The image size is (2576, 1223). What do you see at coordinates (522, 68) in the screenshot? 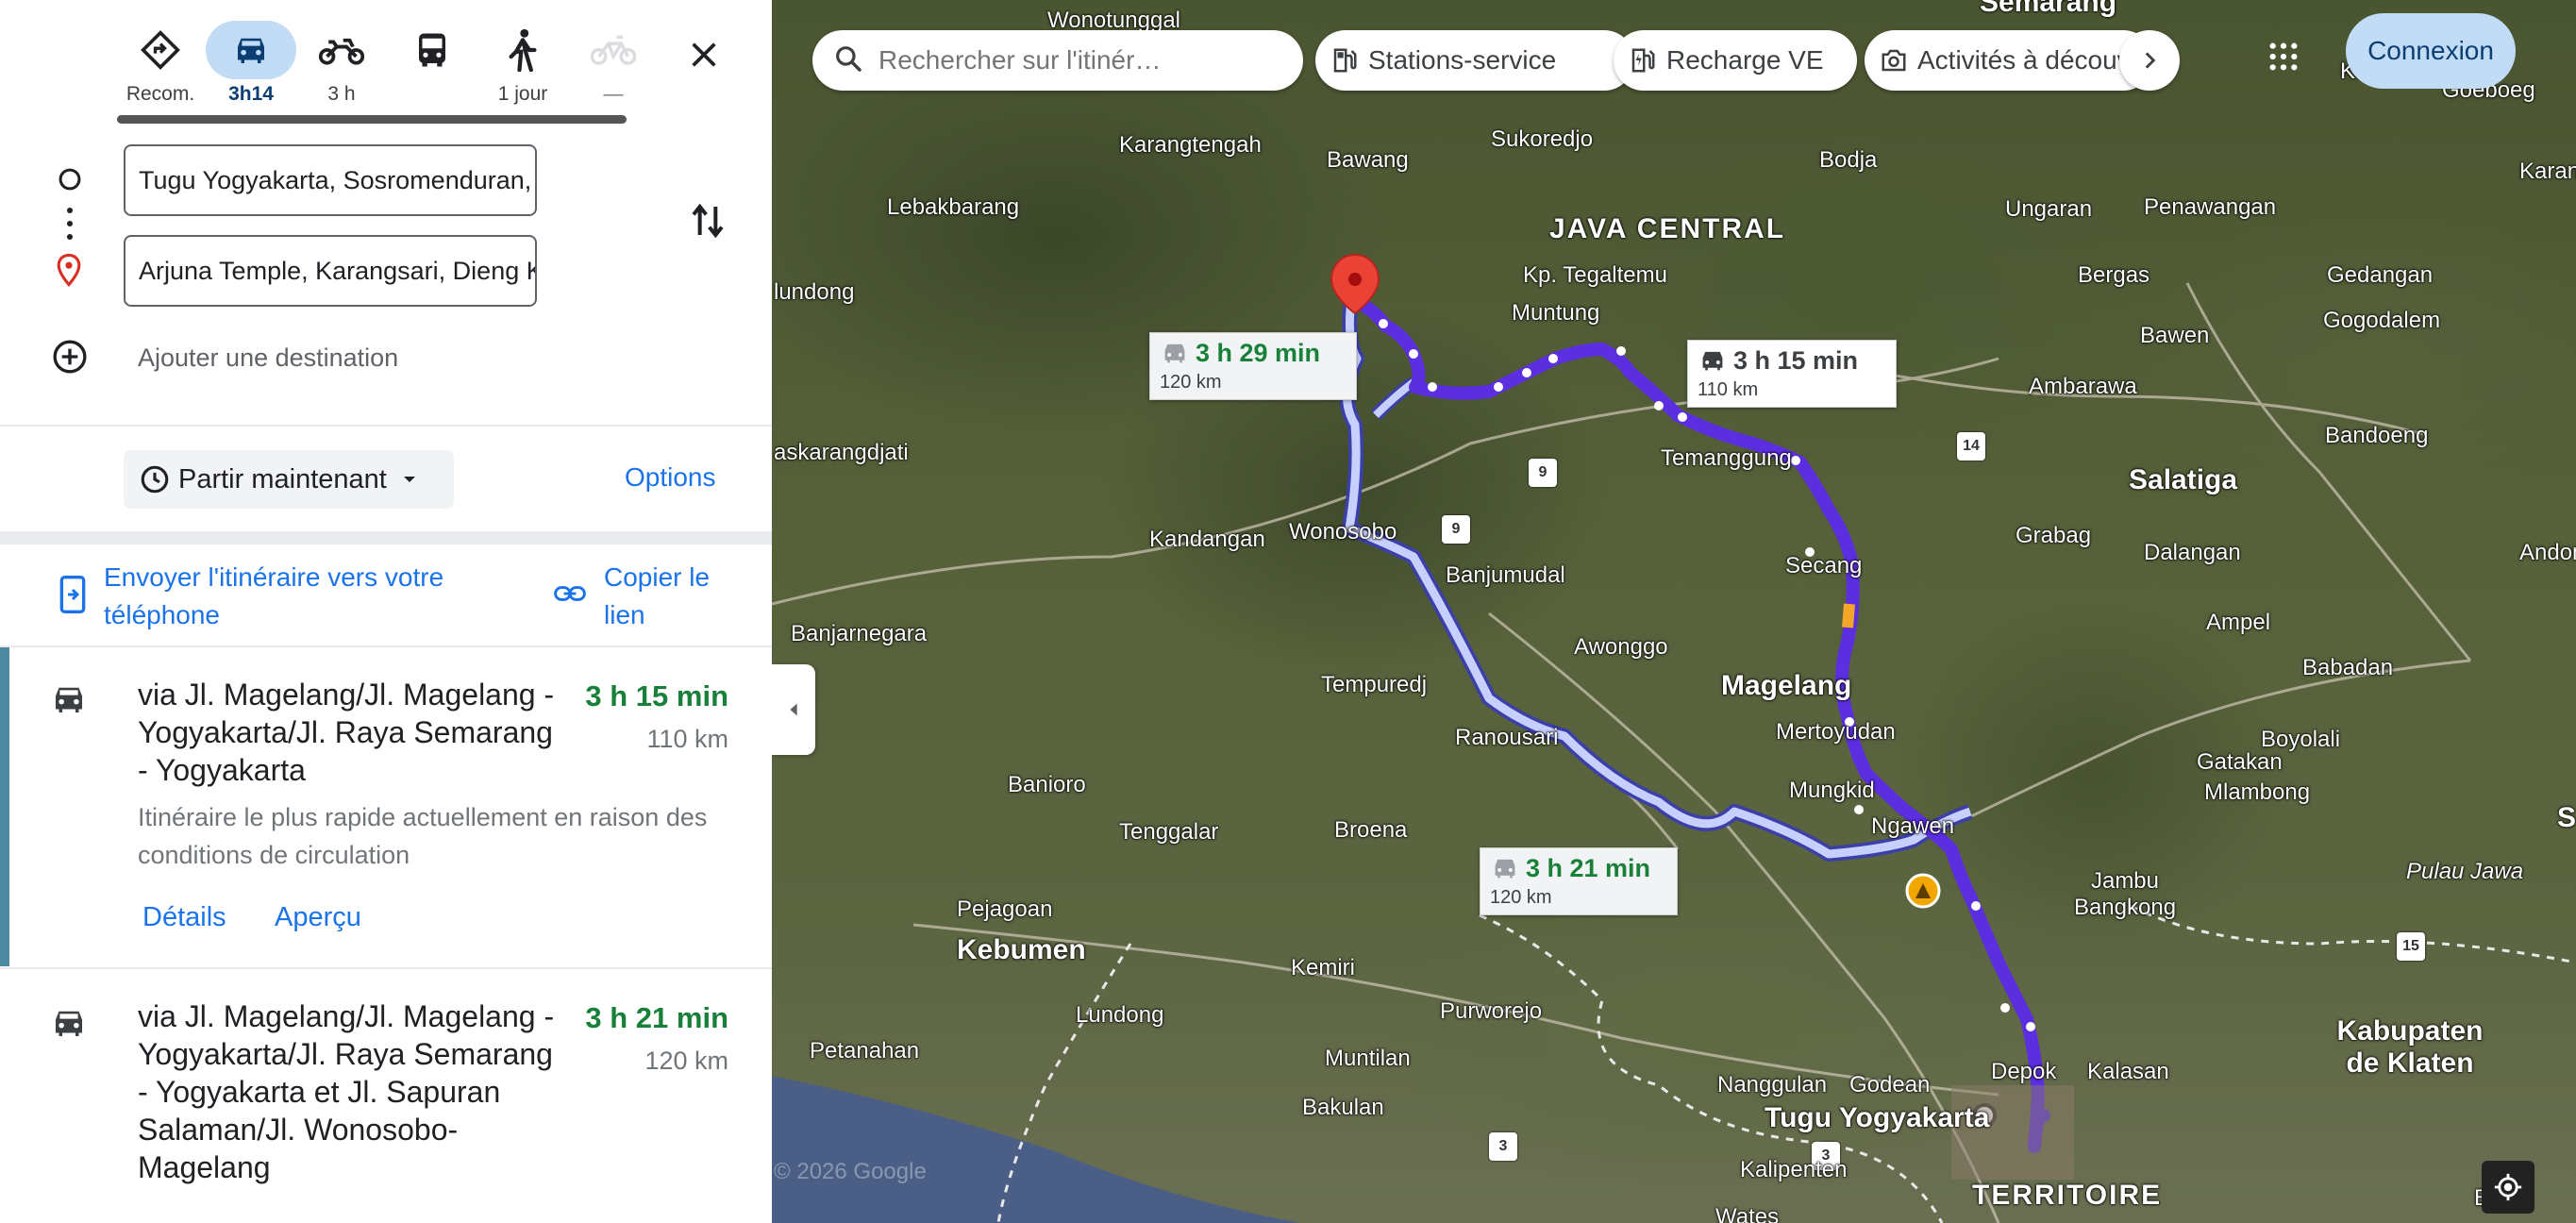
I see `mode-walk: 1 jour` at bounding box center [522, 68].